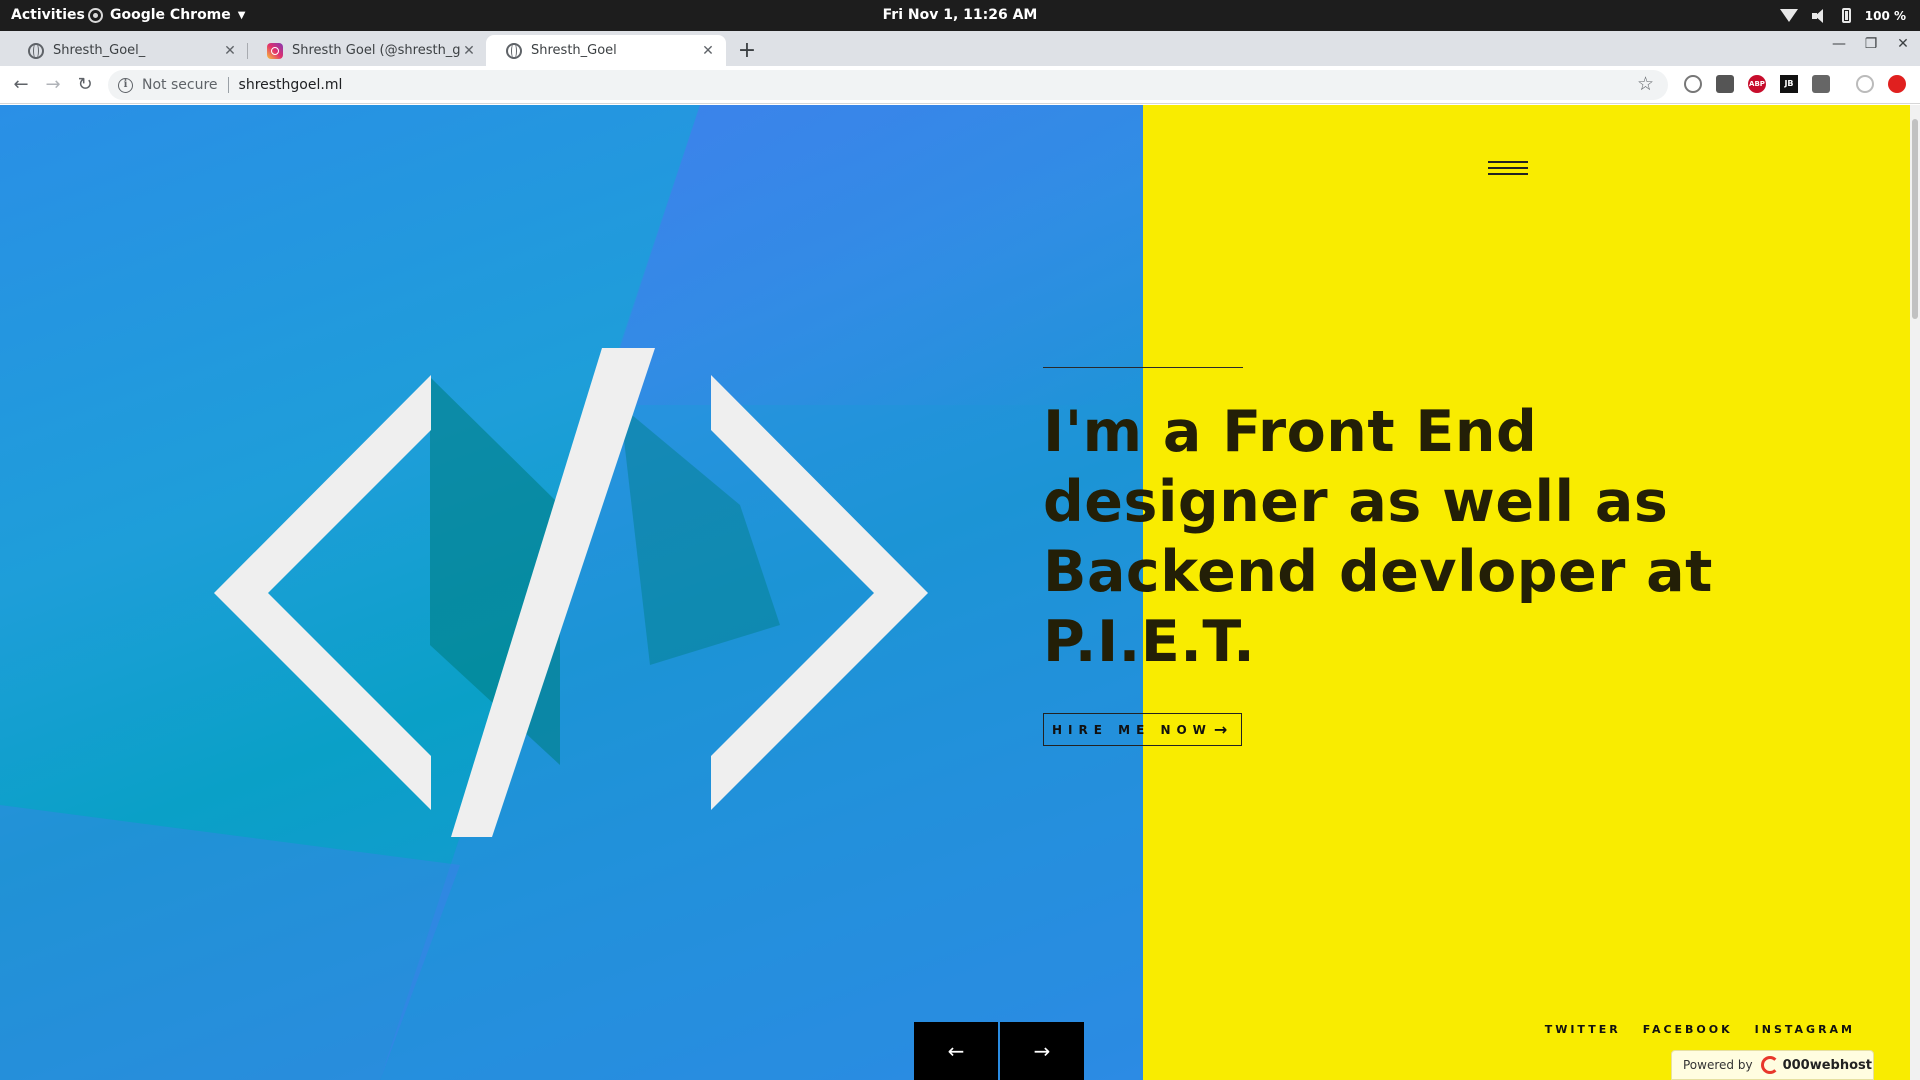 The width and height of the screenshot is (1920, 1080). Describe the element at coordinates (1897, 84) in the screenshot. I see `chrome-menu-update-icon` at that location.